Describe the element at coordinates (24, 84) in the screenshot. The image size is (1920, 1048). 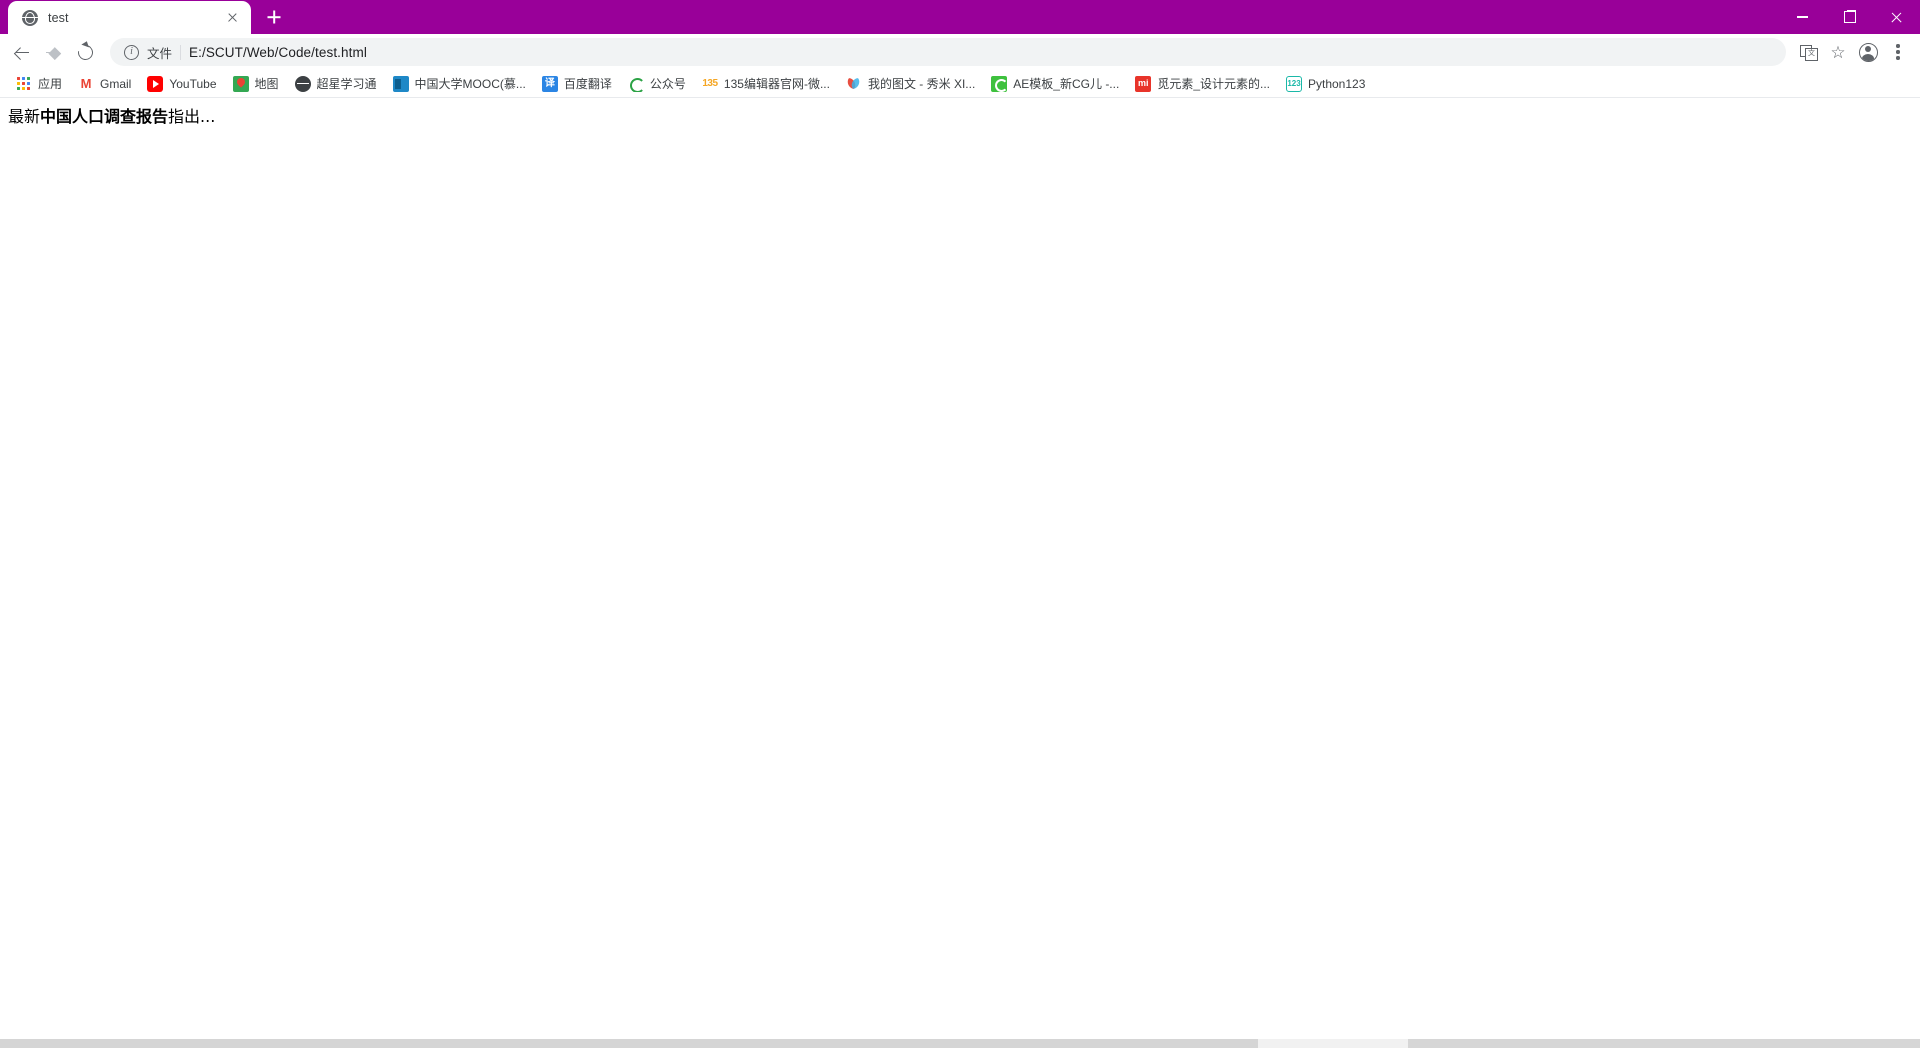
I see `apps-grid-icon` at that location.